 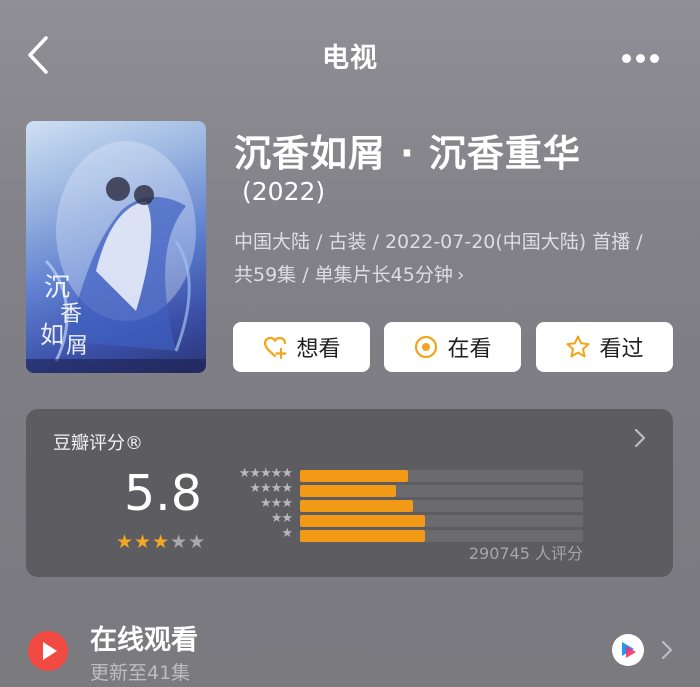 What do you see at coordinates (438, 242) in the screenshot?
I see `meta-line-1: 中国大陆 / 古装 / 2022-07-20(中国大陆) 首播 /` at bounding box center [438, 242].